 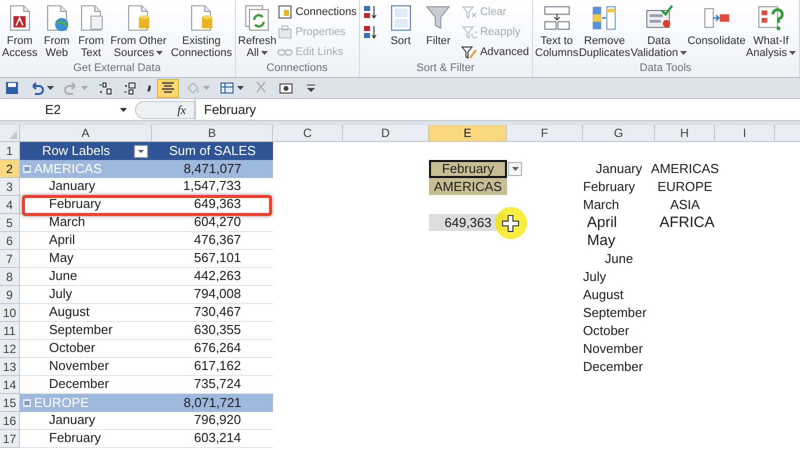 What do you see at coordinates (57, 30) in the screenshot?
I see `ribbon-button: From Web` at bounding box center [57, 30].